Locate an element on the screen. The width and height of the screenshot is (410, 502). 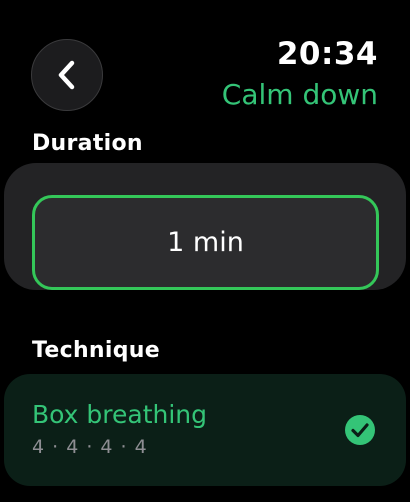
app-title: Calm down is located at coordinates (299, 94).